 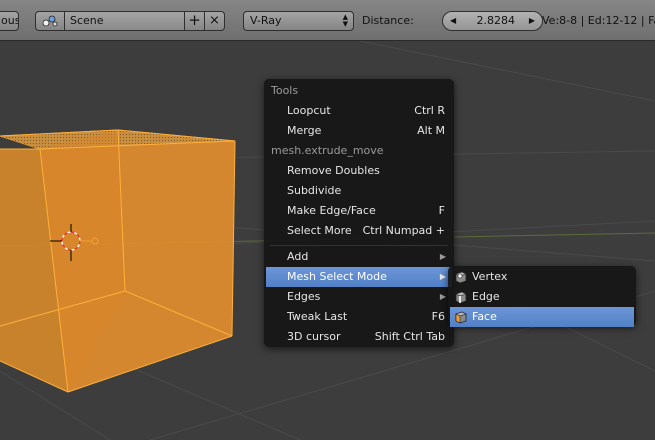 I want to click on render-engine-select: V-Ray ▲ ▼, so click(x=298, y=21).